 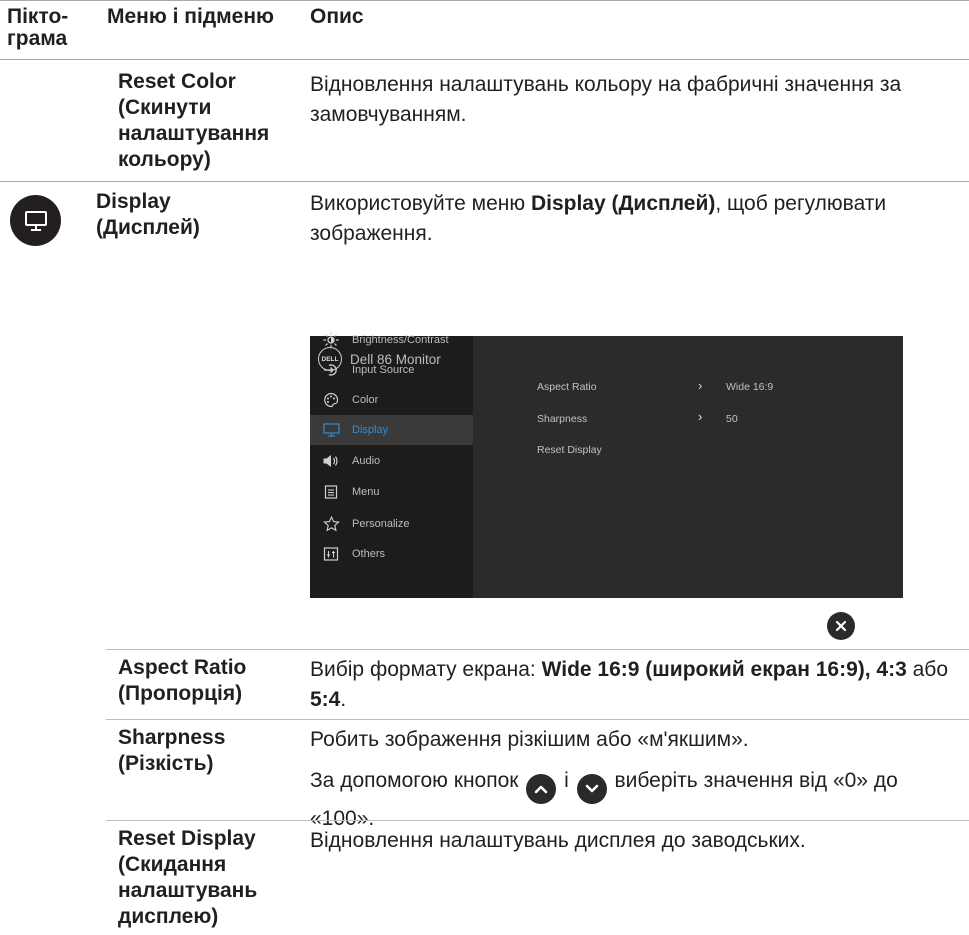 What do you see at coordinates (369, 554) in the screenshot?
I see `osd-menu-label: Others` at bounding box center [369, 554].